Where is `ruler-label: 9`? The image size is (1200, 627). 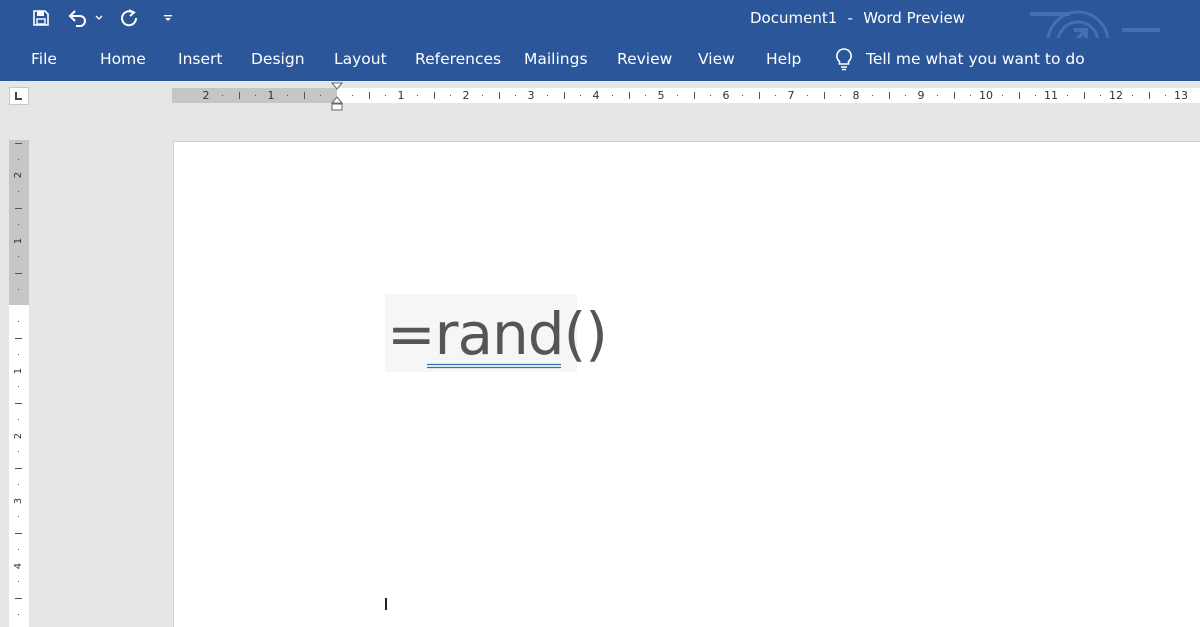
ruler-label: 9 is located at coordinates (921, 95).